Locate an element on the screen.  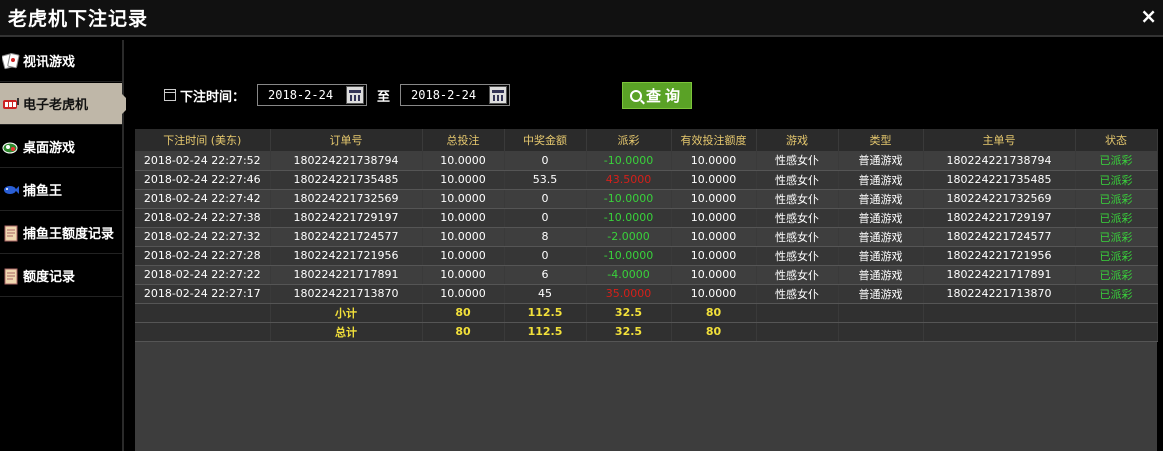
bet-time-cell: 2018-02-24 22:27:46 is located at coordinates (203, 180).